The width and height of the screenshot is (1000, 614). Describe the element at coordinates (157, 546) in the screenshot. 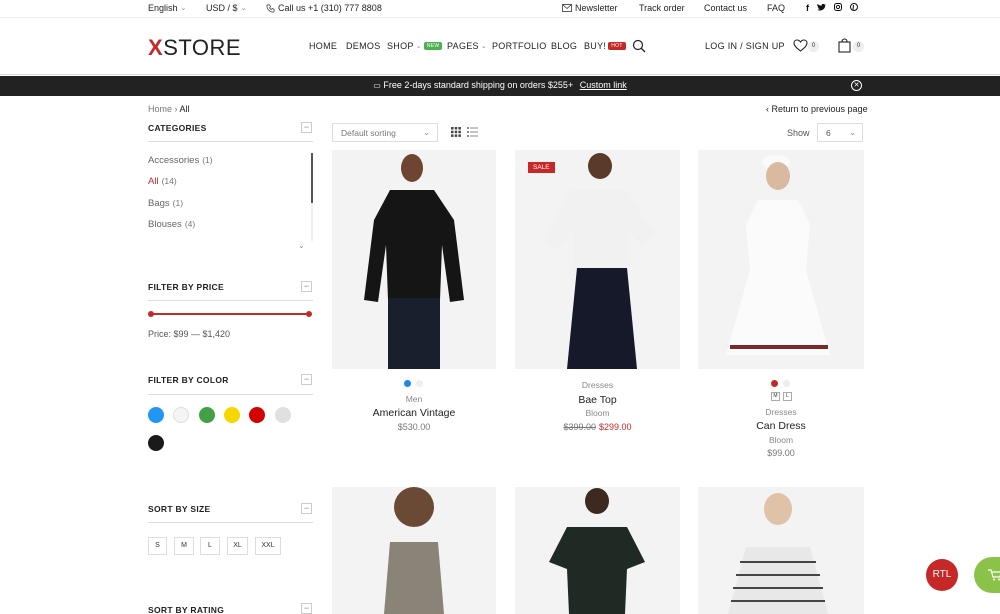

I see `size-option-s: S` at that location.